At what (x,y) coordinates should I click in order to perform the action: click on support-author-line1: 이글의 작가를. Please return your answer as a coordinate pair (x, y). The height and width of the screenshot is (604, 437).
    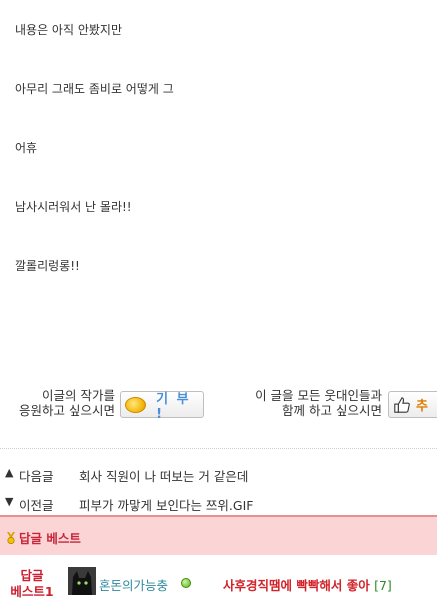
    Looking at the image, I should click on (78, 395).